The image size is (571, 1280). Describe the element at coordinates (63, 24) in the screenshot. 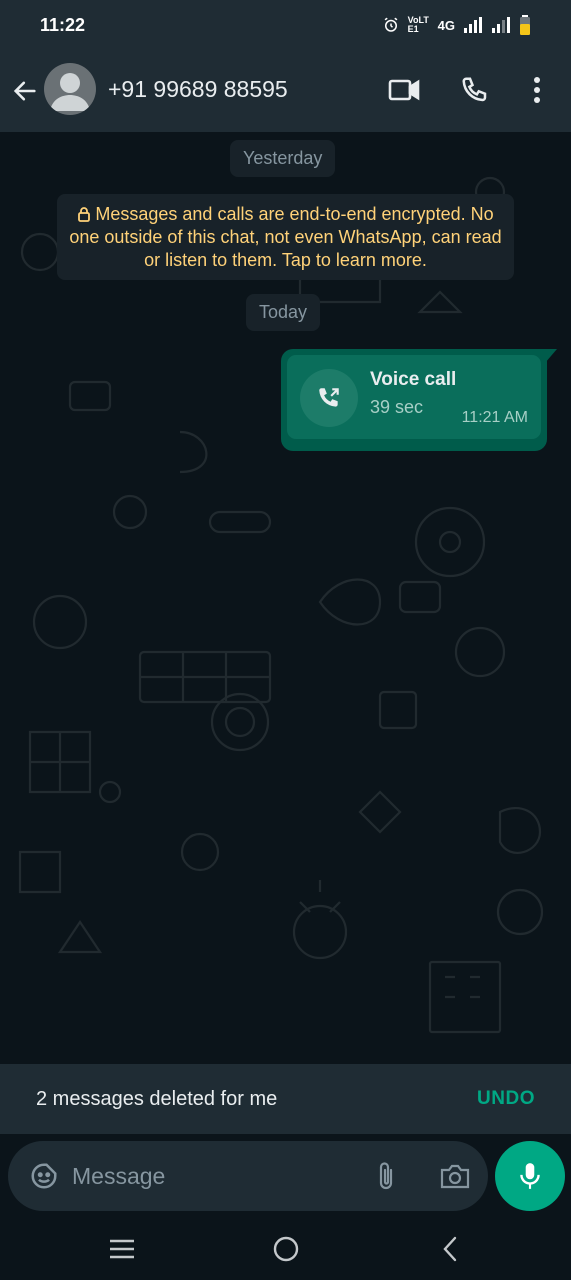

I see `status-time: 11:22` at that location.